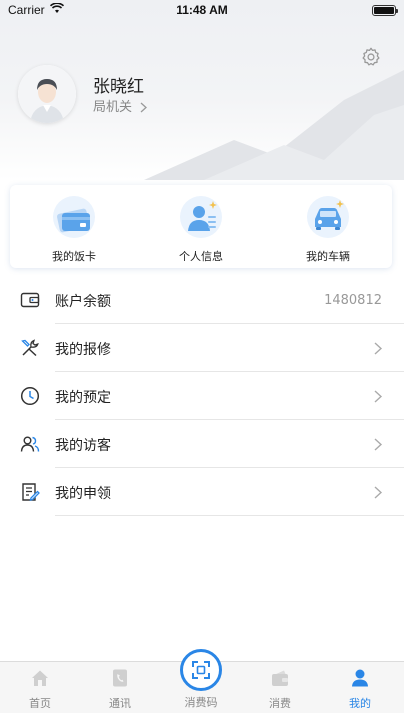 The height and width of the screenshot is (713, 404). What do you see at coordinates (40, 687) in the screenshot?
I see `tab-home: 首页` at bounding box center [40, 687].